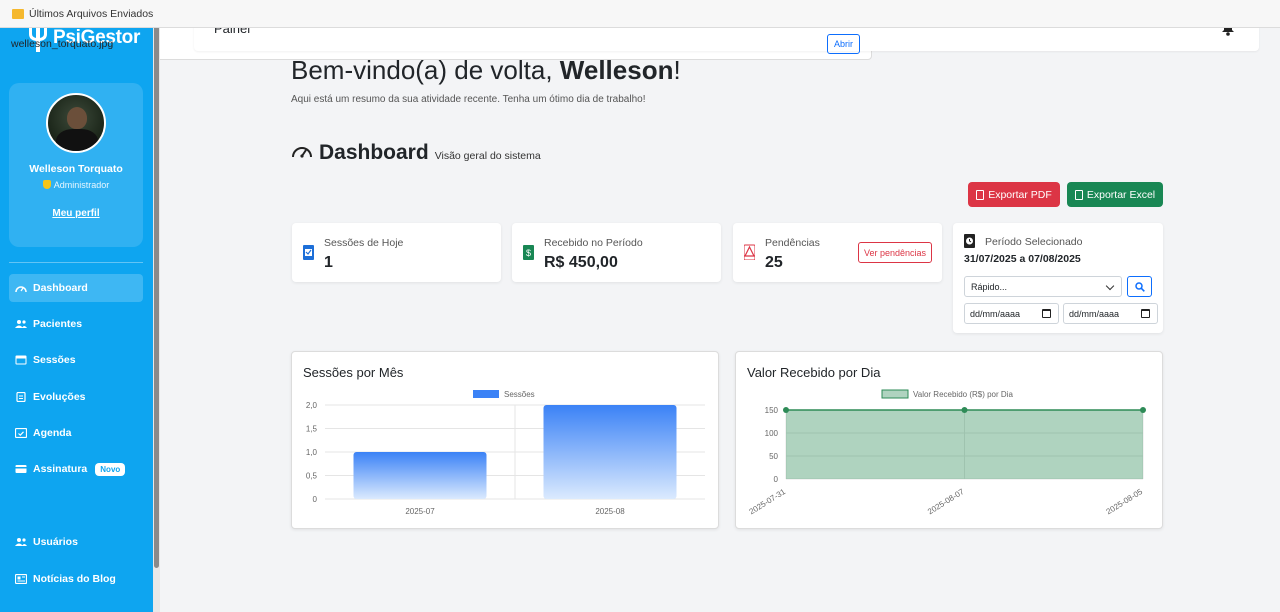 This screenshot has height=612, width=1280. What do you see at coordinates (964, 444) in the screenshot?
I see `area-fill` at bounding box center [964, 444].